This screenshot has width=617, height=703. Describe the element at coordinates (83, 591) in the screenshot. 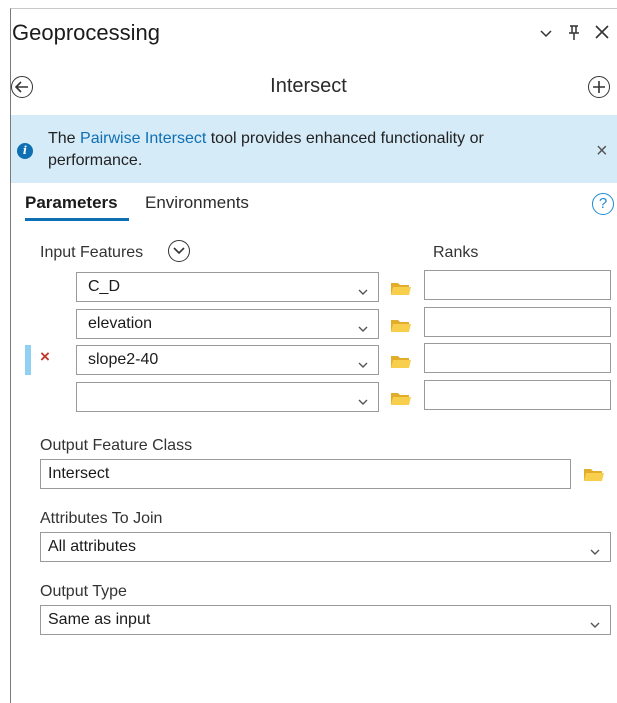

I see `output-type-label: Output Type` at that location.